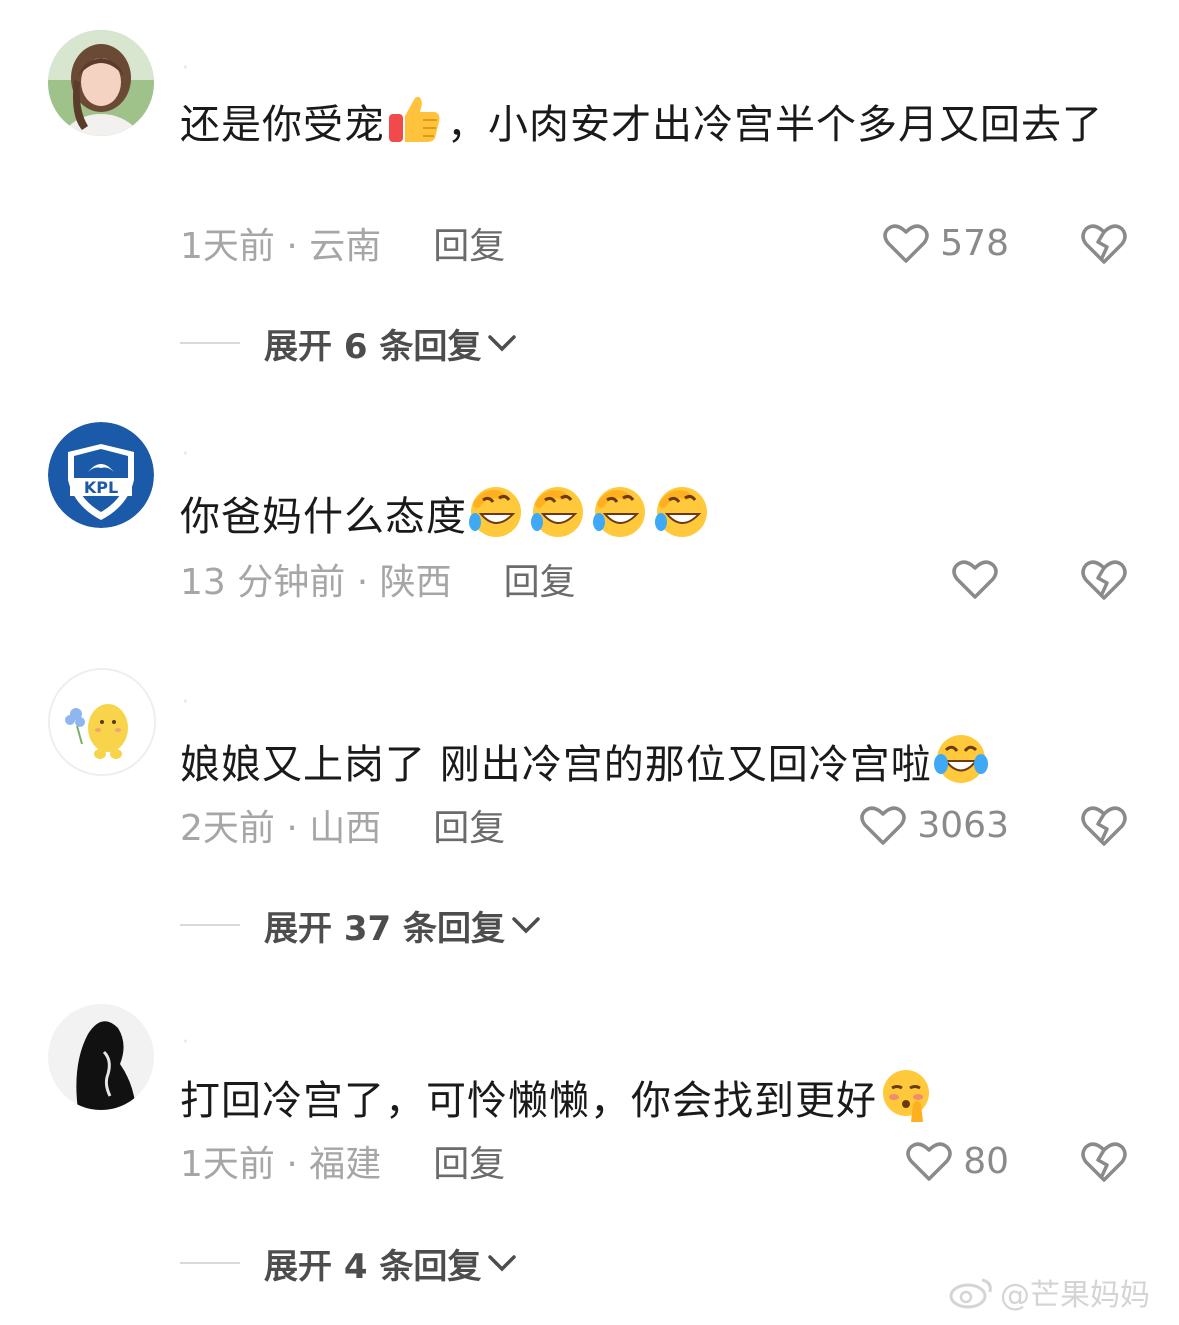 This screenshot has height=1325, width=1179. Describe the element at coordinates (281, 1164) in the screenshot. I see `comment-time-location: 1天前 · 福建` at that location.